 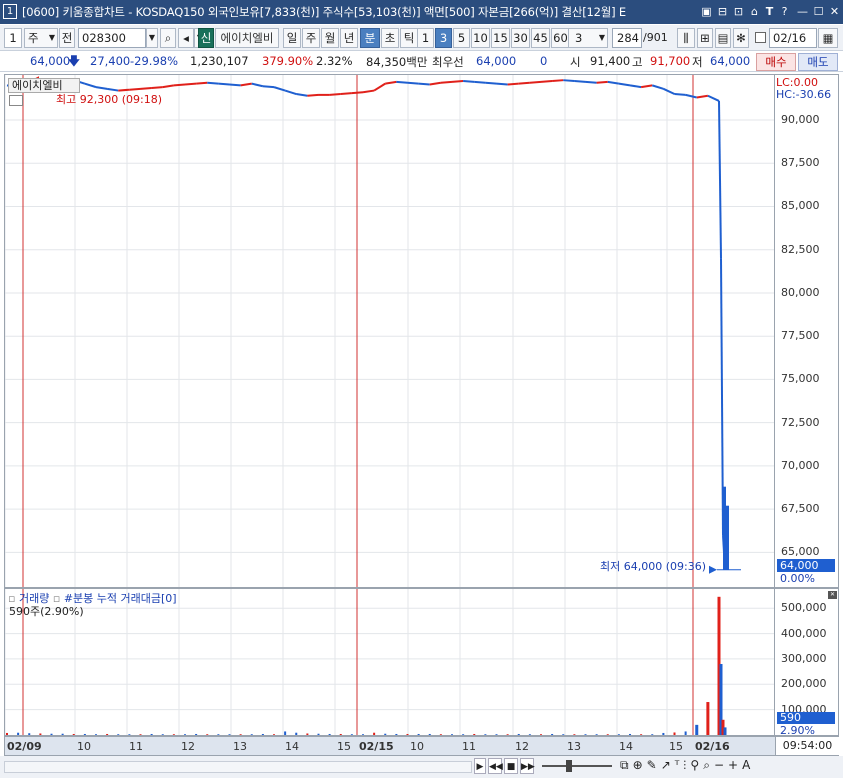 What do you see at coordinates (238, 767) in the screenshot?
I see `scroll-track` at bounding box center [238, 767].